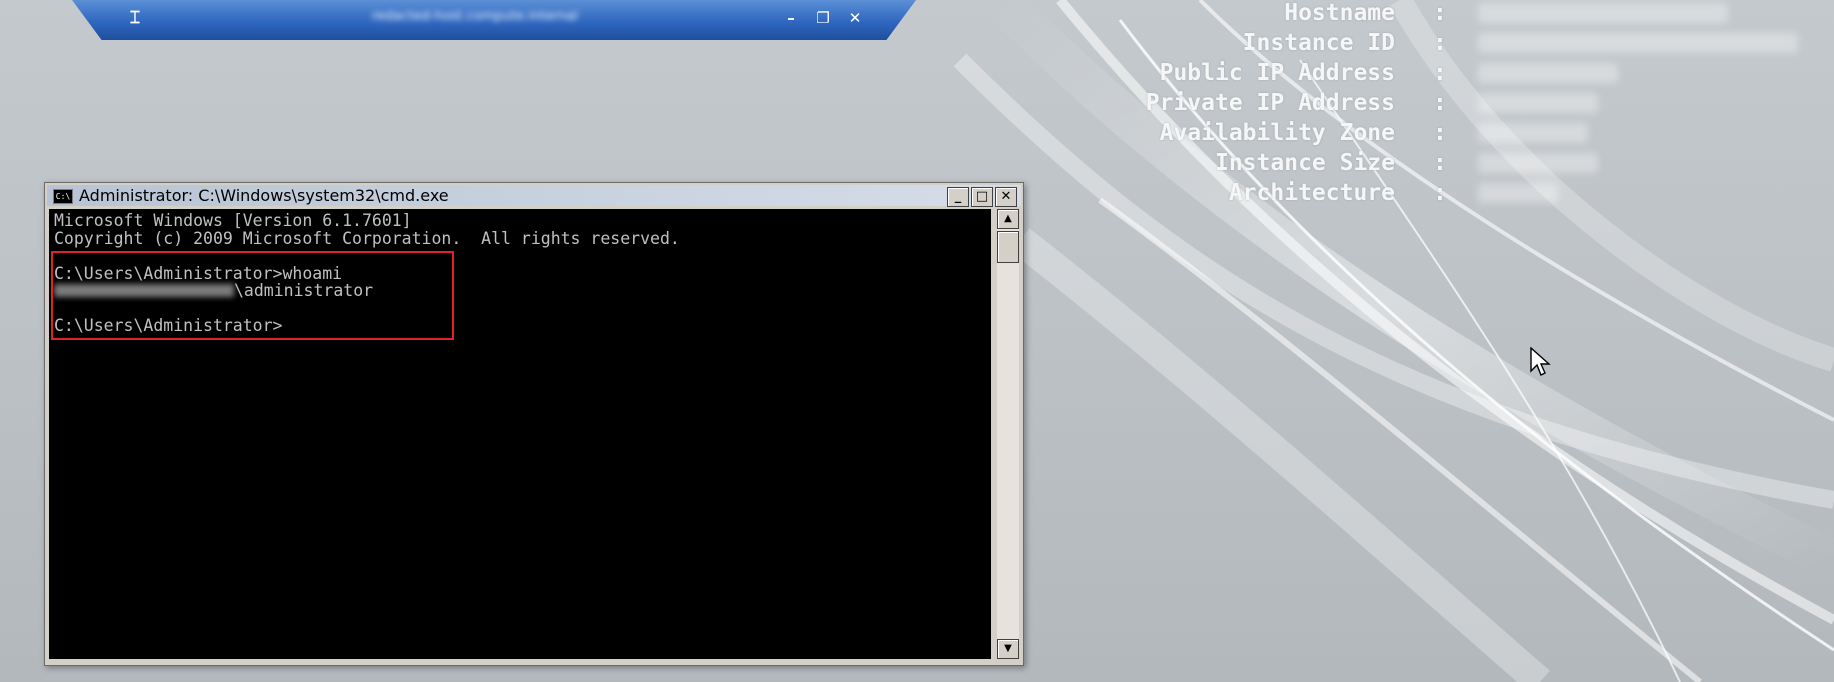 The height and width of the screenshot is (682, 1834). What do you see at coordinates (791, 18) in the screenshot?
I see `remote-minimize-button: –` at bounding box center [791, 18].